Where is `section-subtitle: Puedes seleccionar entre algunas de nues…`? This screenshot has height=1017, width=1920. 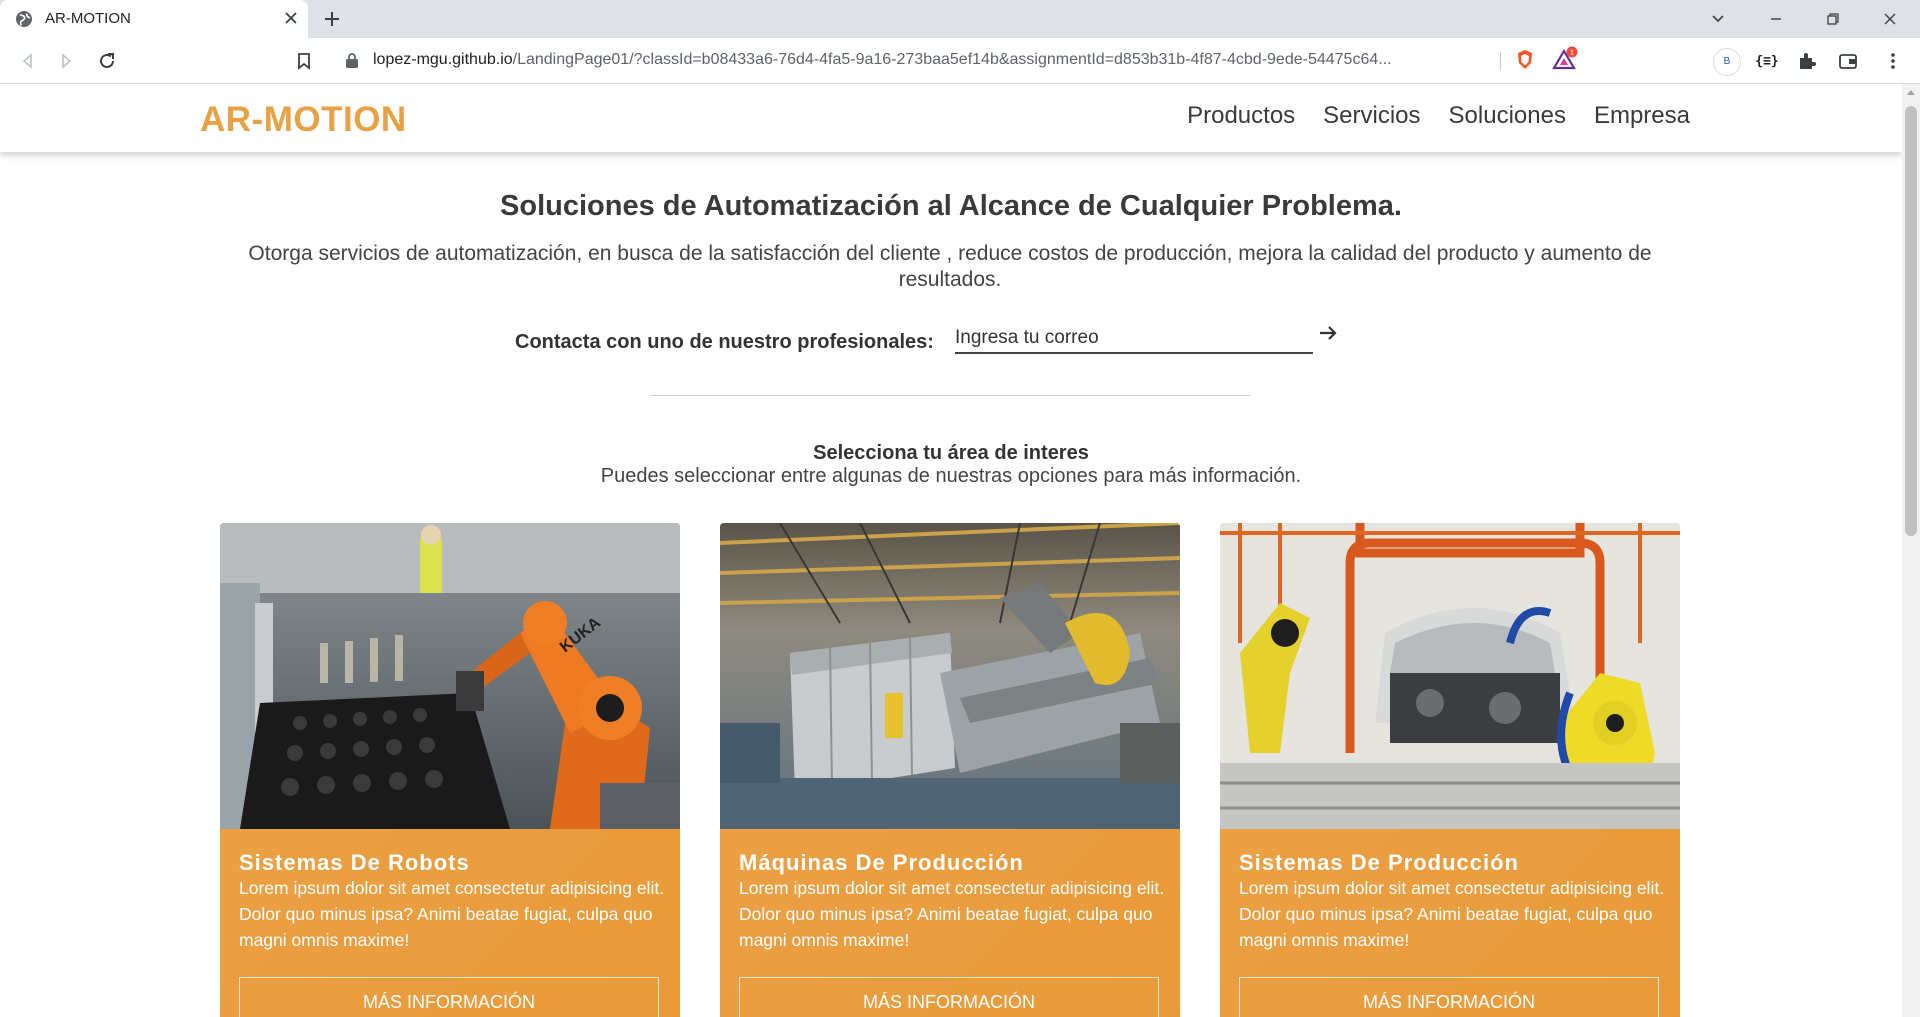 section-subtitle: Puedes seleccionar entre algunas de nues… is located at coordinates (951, 476).